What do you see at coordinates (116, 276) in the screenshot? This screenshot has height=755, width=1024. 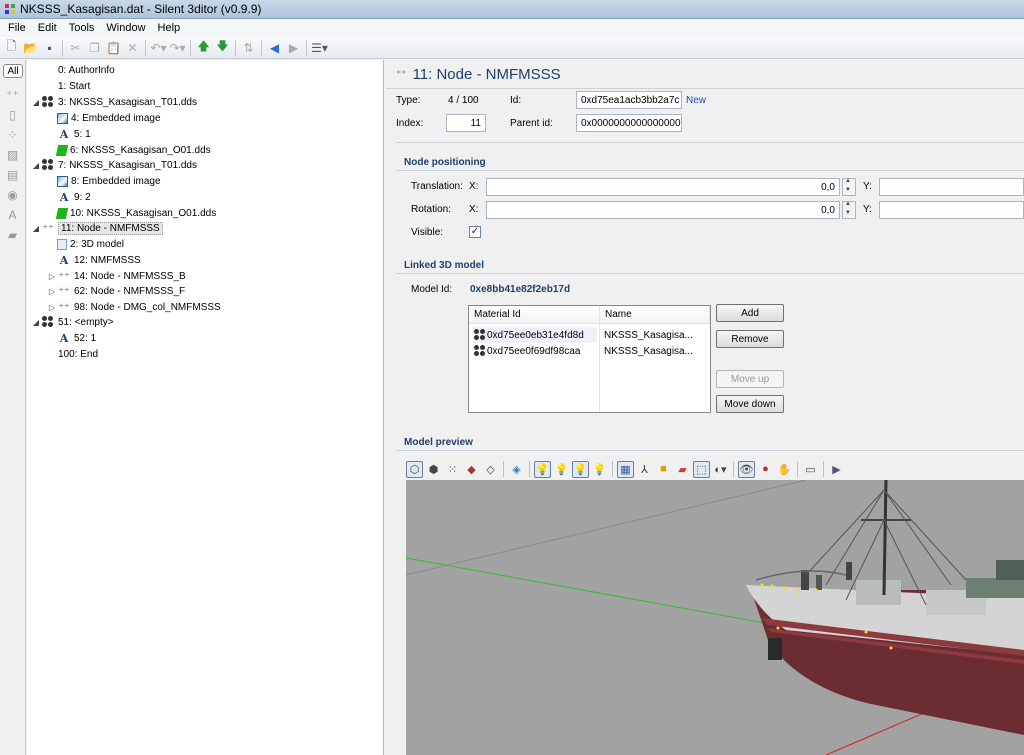 I see `tree-item: ▷ ⁺⁺ 14: Node - NMFMSSS_B` at bounding box center [116, 276].